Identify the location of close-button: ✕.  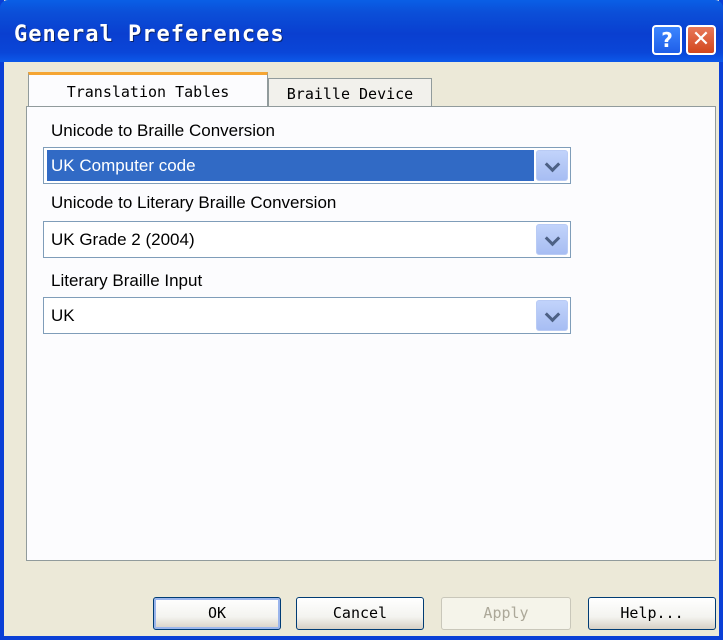
(701, 40).